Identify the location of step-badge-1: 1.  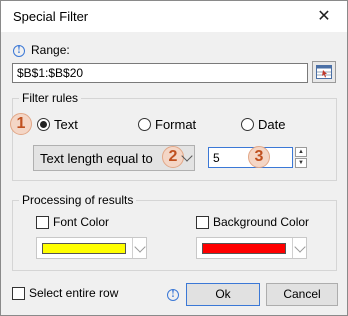
(21, 124).